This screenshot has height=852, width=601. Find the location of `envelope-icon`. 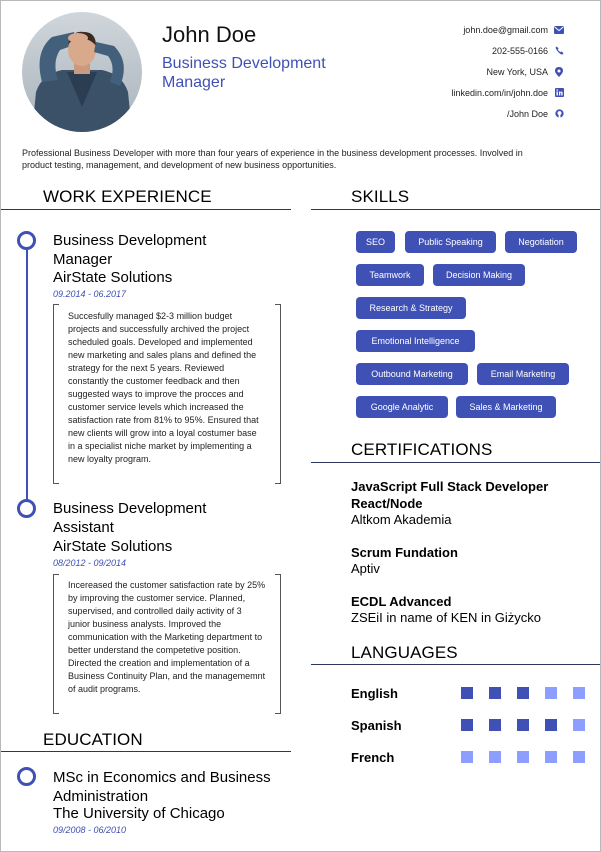

envelope-icon is located at coordinates (559, 29).